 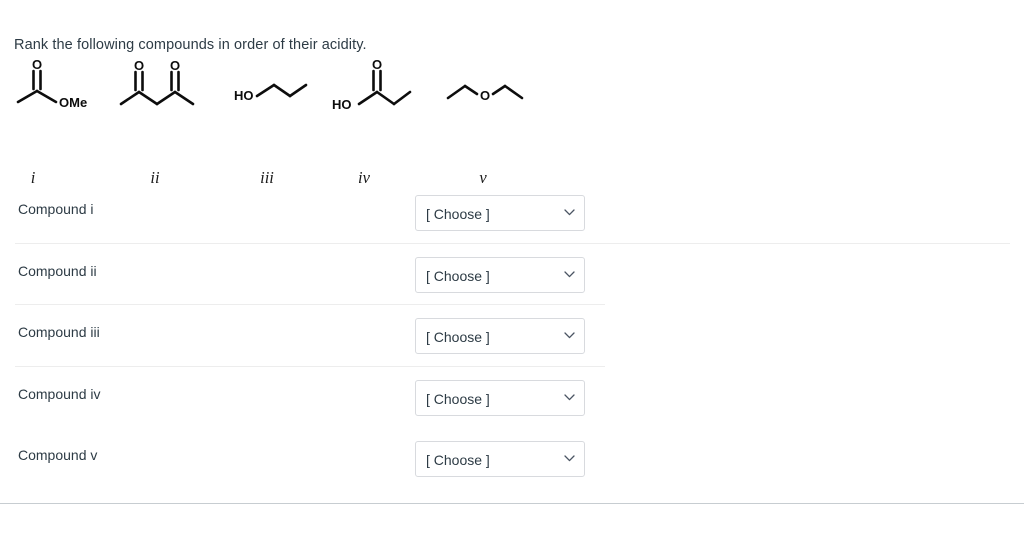 What do you see at coordinates (500, 459) in the screenshot?
I see `answer-select-compound-v: [ Choose ]` at bounding box center [500, 459].